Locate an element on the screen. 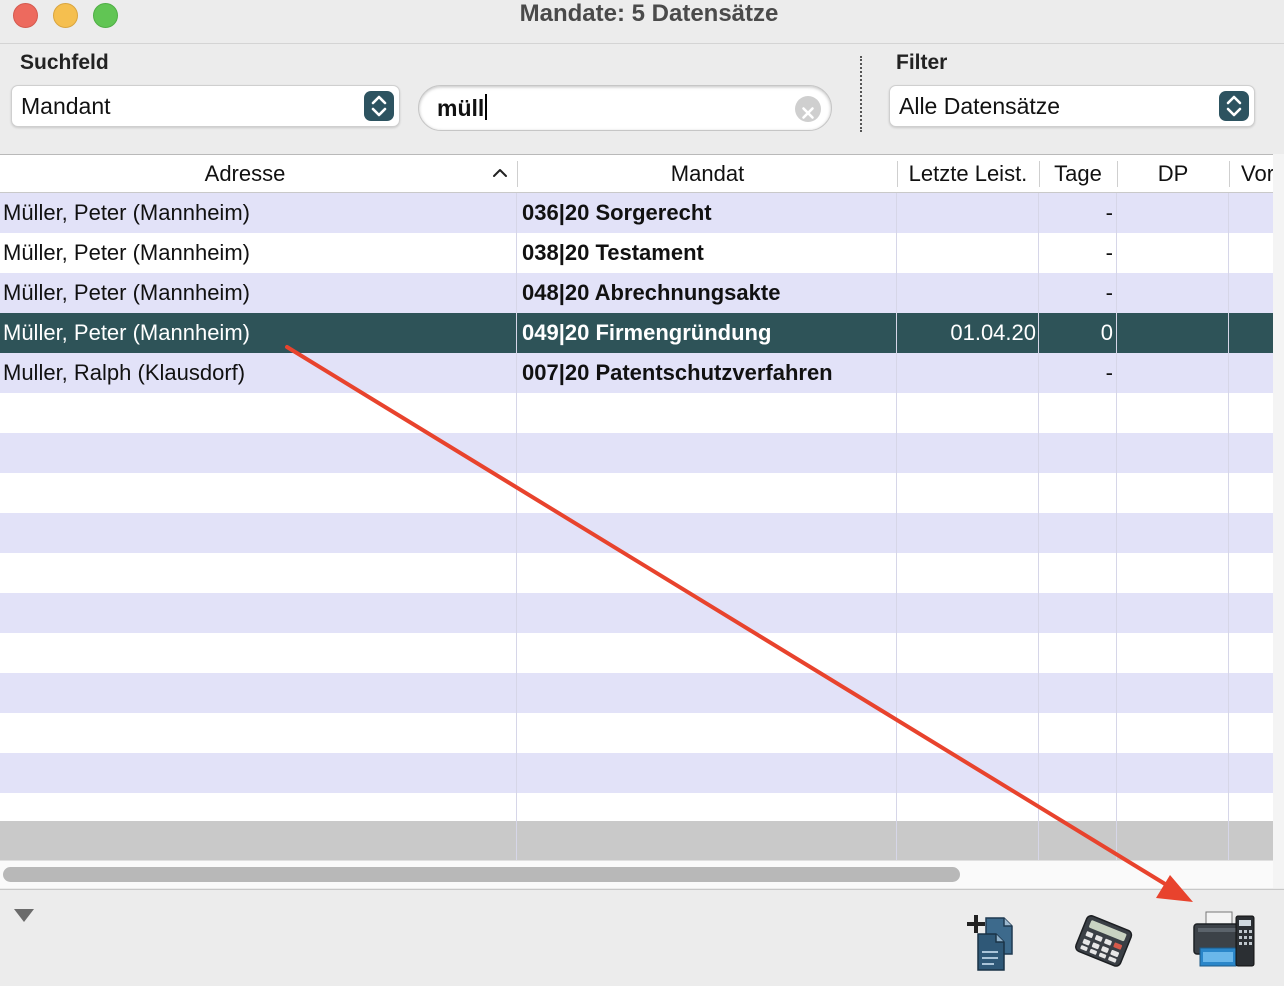  vertical-scroll-gutter is located at coordinates (1278, 521).